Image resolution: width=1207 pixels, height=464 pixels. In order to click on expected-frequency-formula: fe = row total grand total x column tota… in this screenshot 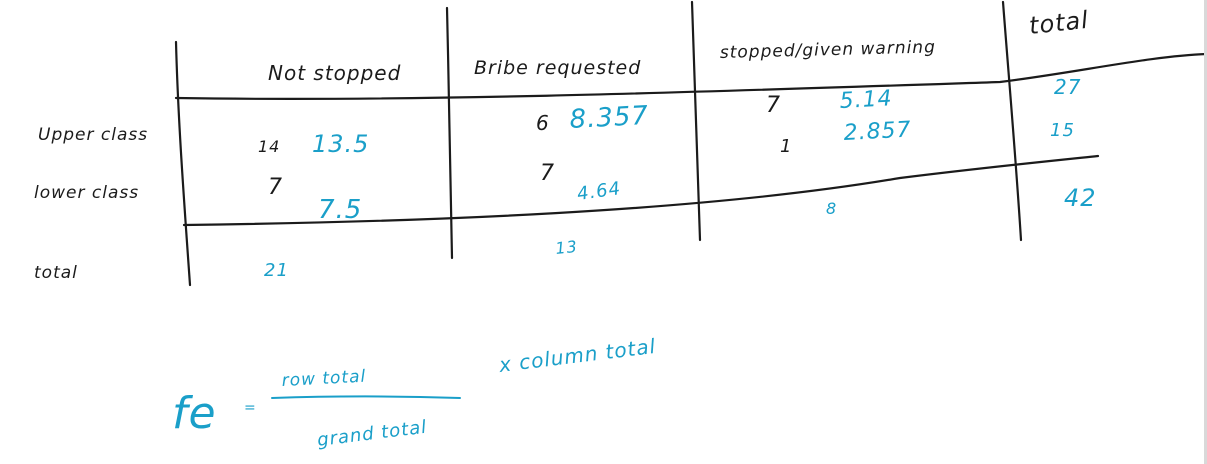, I will do `click(414, 392)`.